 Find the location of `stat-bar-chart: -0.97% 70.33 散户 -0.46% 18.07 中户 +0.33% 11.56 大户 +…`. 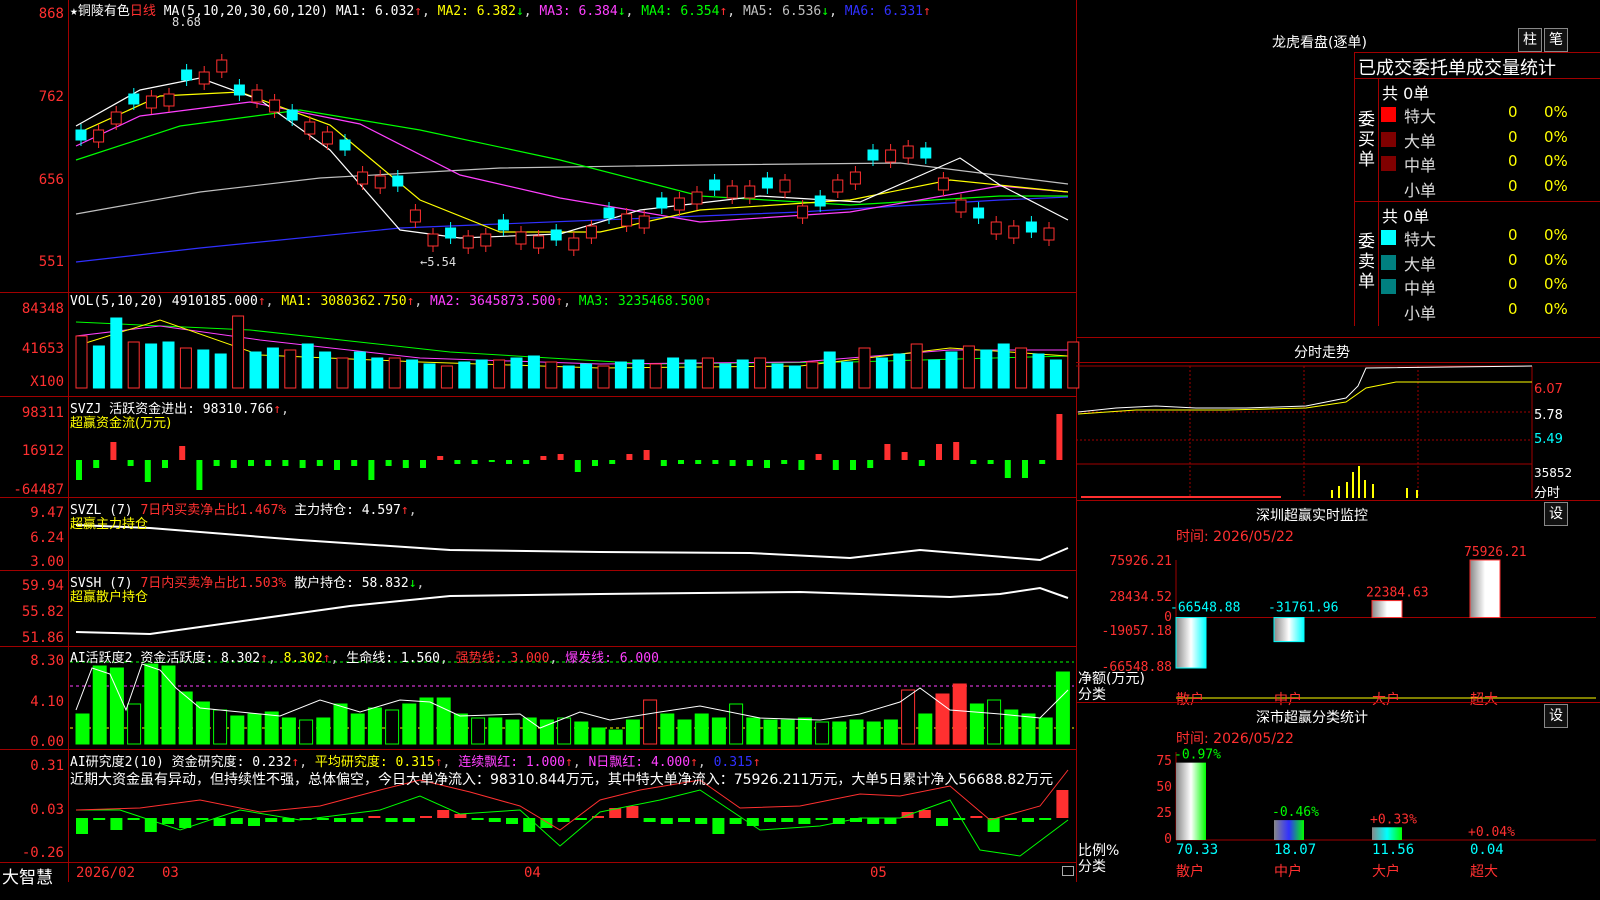

stat-bar-chart: -0.97% 70.33 散户 -0.46% 18.07 中户 +0.33% 11.56 大户 +… is located at coordinates (1385, 814).